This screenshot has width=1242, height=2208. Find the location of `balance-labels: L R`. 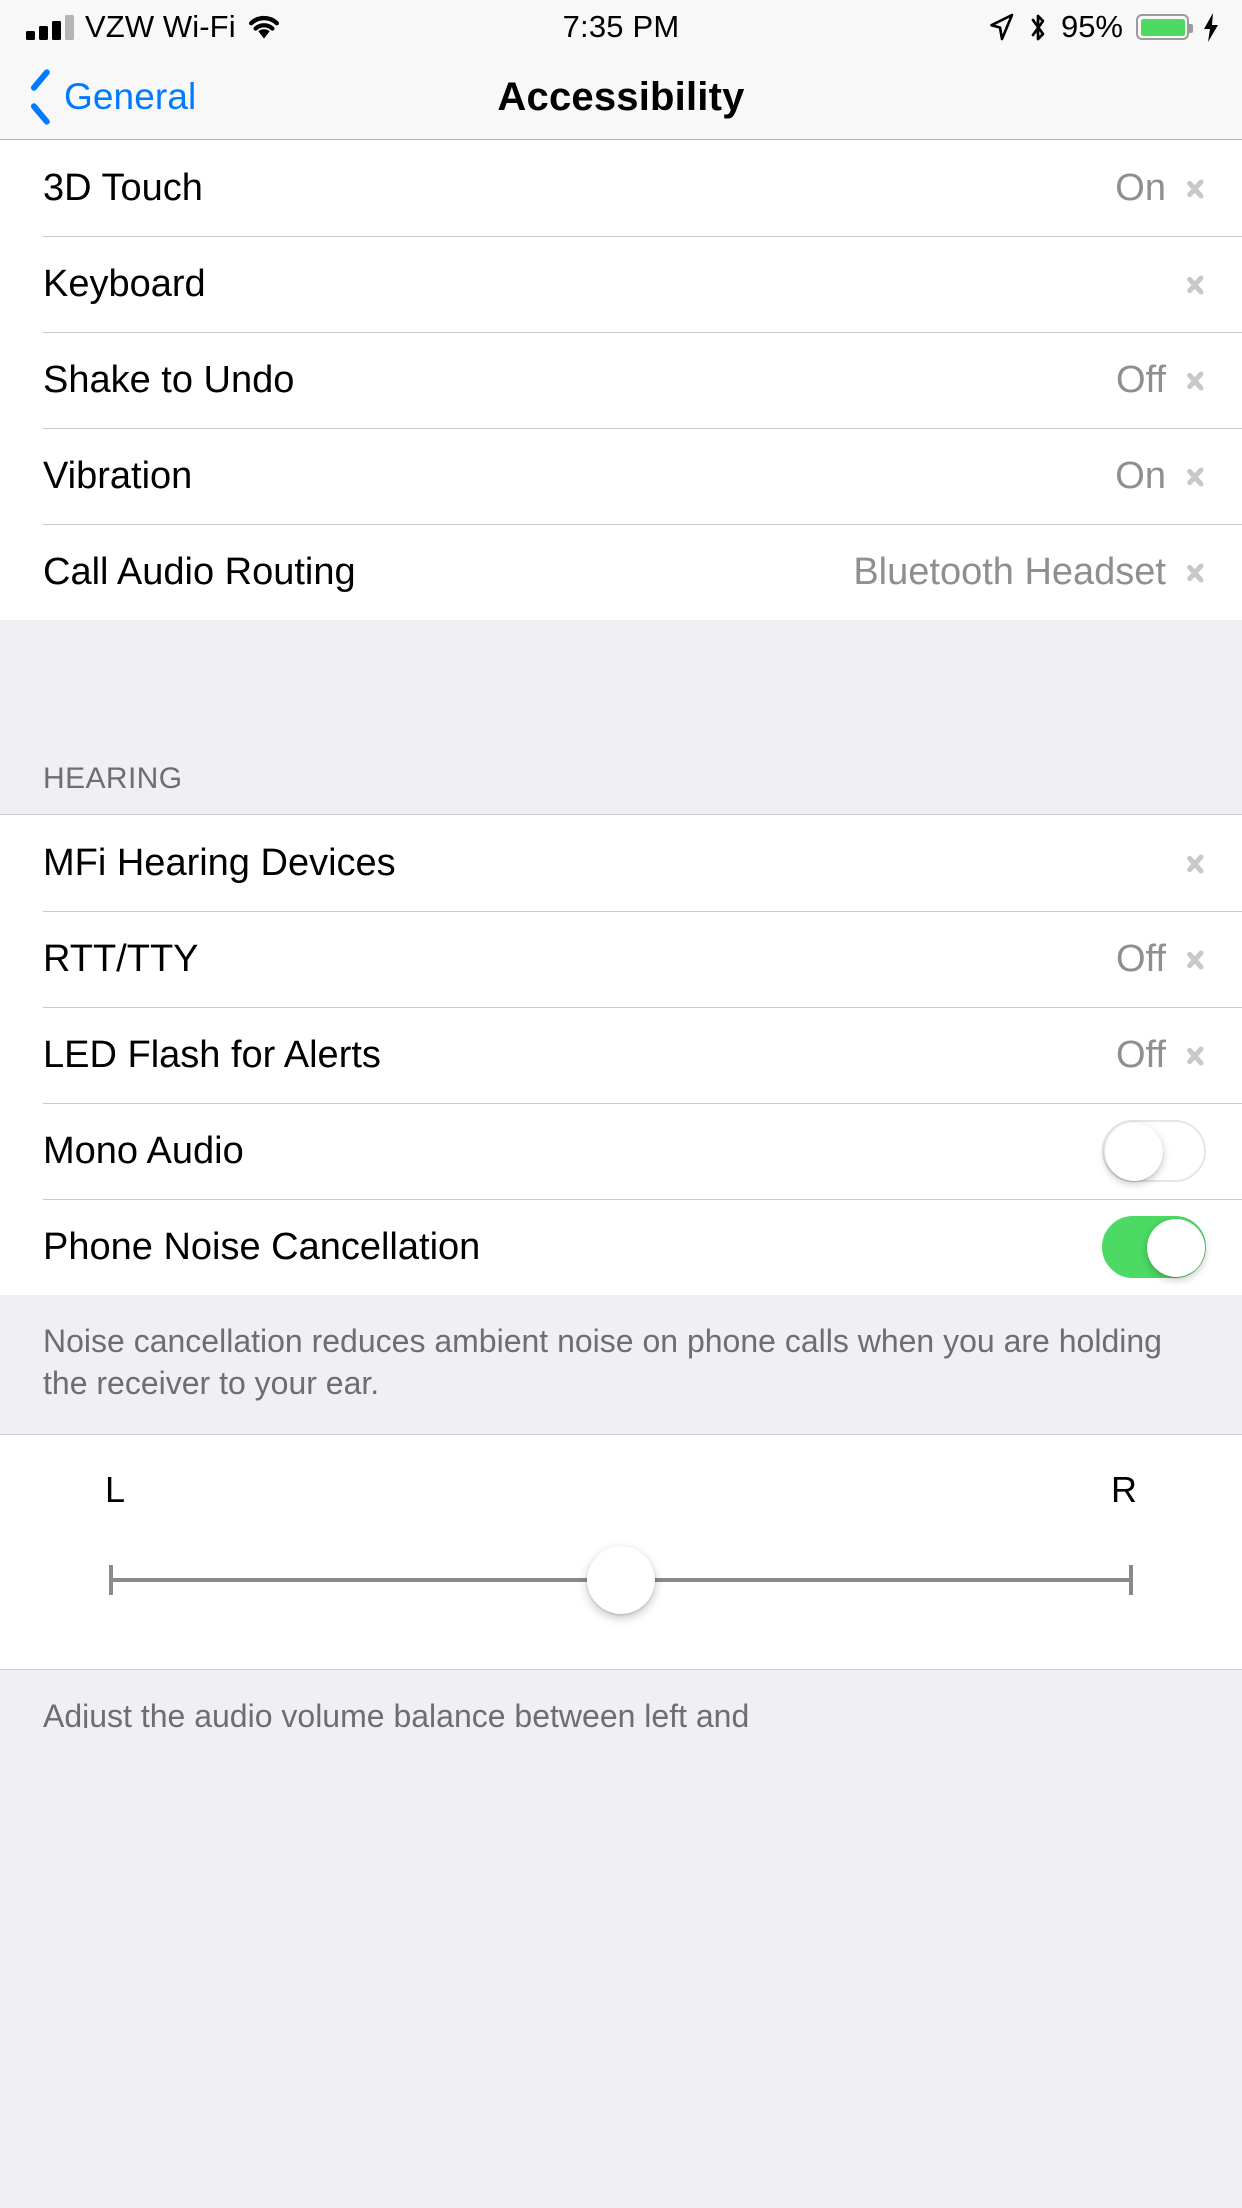

balance-labels: L R is located at coordinates (621, 1490).